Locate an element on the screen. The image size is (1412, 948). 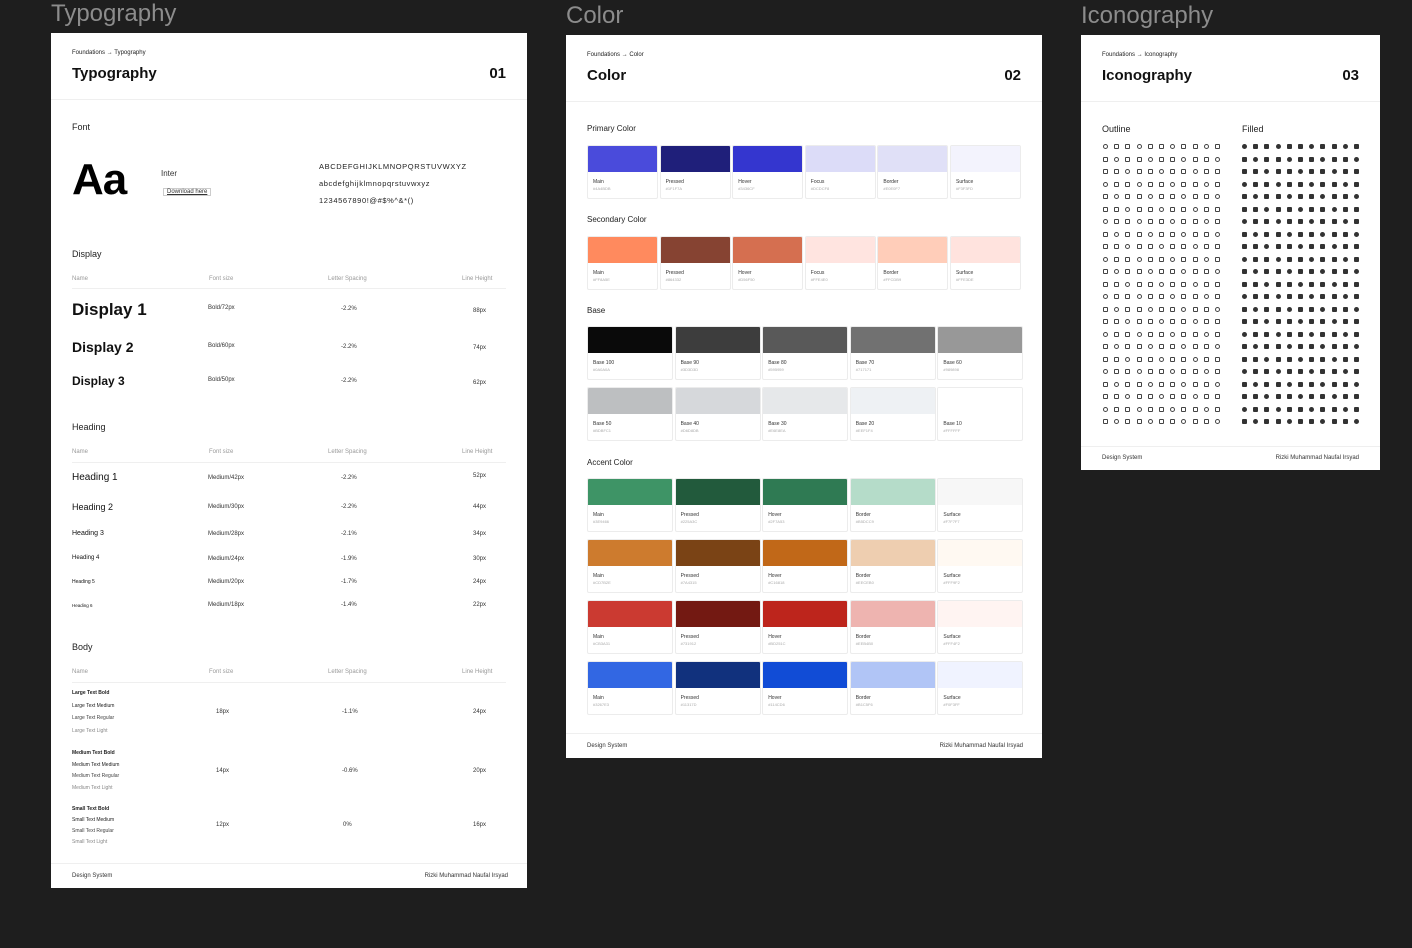
color-swatch: Main #3E9466 is located at coordinates (630, 505).